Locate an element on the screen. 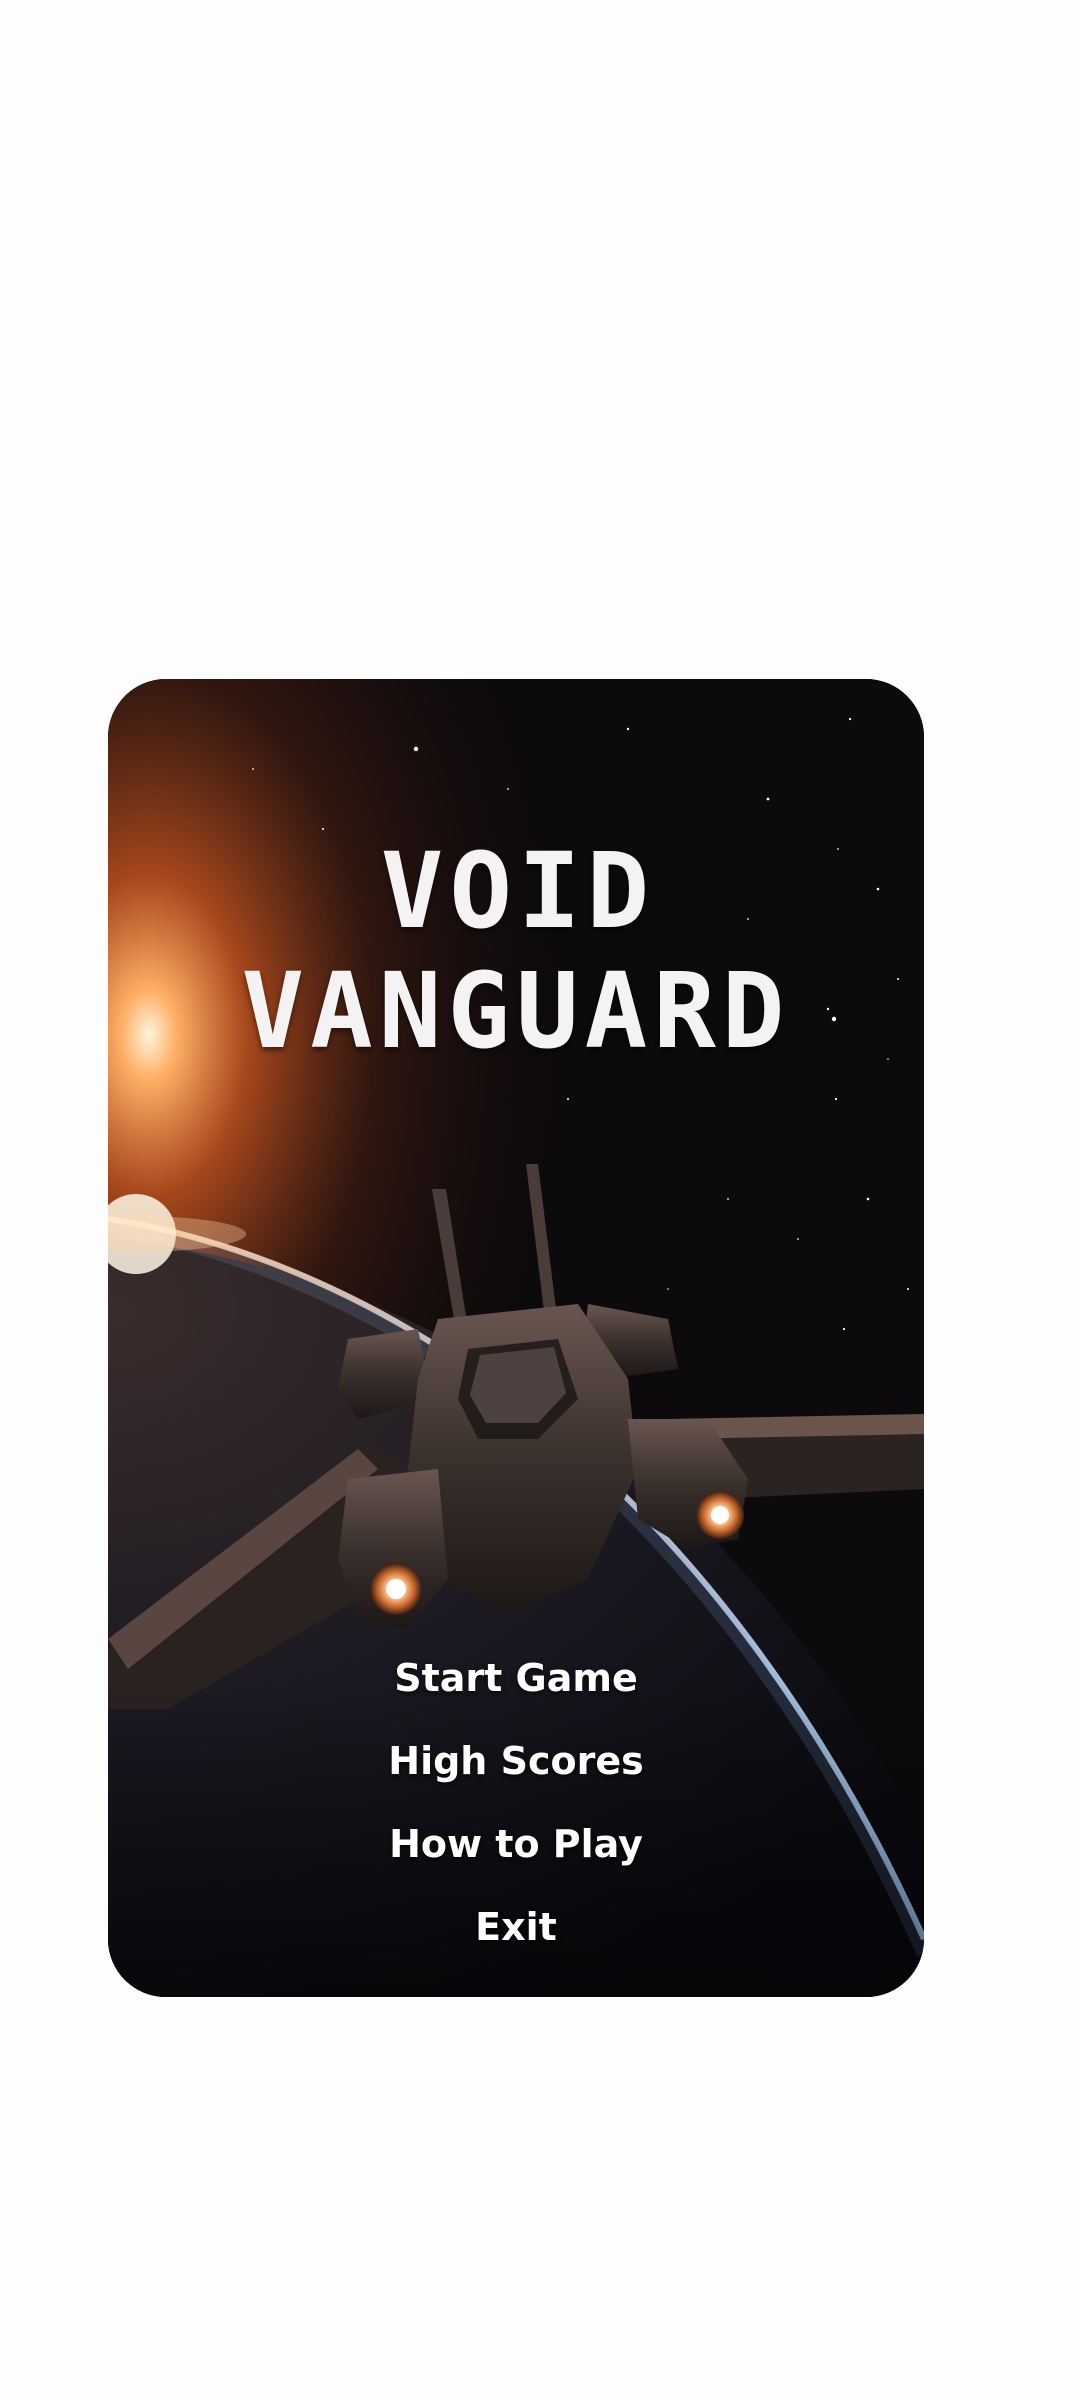  main-menu: Start Game High Scores How to Play Exit is located at coordinates (516, 1803).